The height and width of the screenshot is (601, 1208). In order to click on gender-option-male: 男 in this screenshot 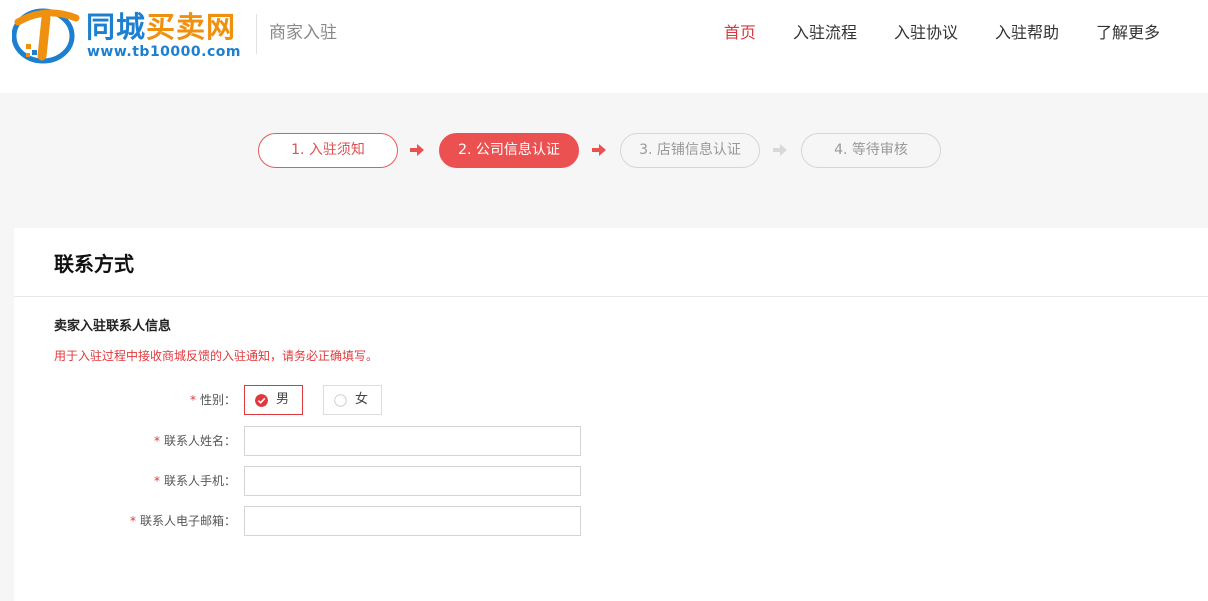, I will do `click(273, 400)`.